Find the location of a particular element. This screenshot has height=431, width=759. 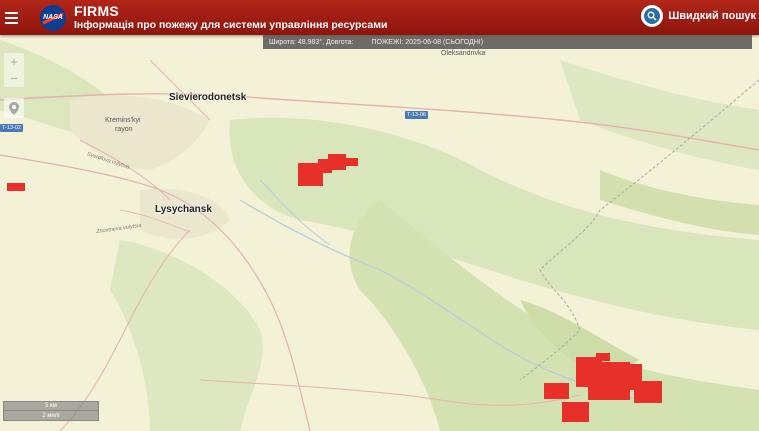

quick-search-button: Швидкий пошук is located at coordinates (698, 16).